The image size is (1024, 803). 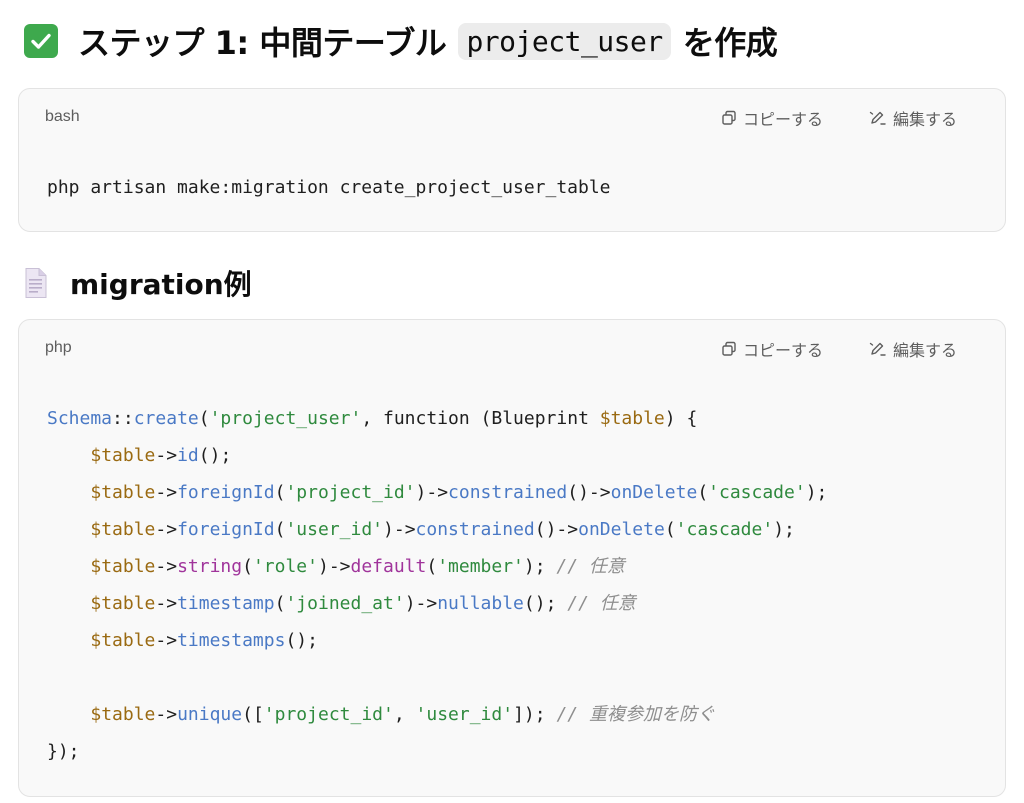 What do you see at coordinates (285, 566) in the screenshot?
I see `code-token: 'role'` at bounding box center [285, 566].